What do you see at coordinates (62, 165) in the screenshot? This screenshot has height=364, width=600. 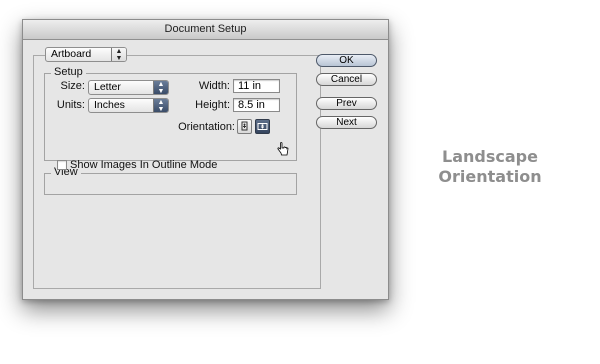 I see `show-images-outline-checkbox` at bounding box center [62, 165].